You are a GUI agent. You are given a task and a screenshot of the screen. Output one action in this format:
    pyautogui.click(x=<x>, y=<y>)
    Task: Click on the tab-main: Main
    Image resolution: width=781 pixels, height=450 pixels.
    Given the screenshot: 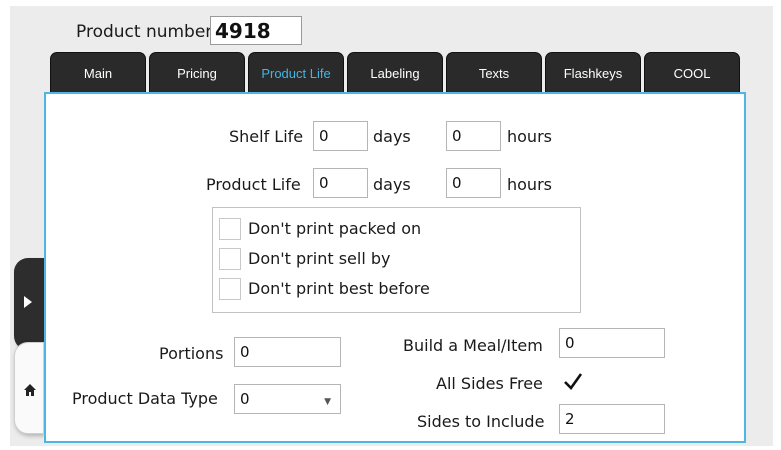 What is the action you would take?
    pyautogui.click(x=98, y=72)
    